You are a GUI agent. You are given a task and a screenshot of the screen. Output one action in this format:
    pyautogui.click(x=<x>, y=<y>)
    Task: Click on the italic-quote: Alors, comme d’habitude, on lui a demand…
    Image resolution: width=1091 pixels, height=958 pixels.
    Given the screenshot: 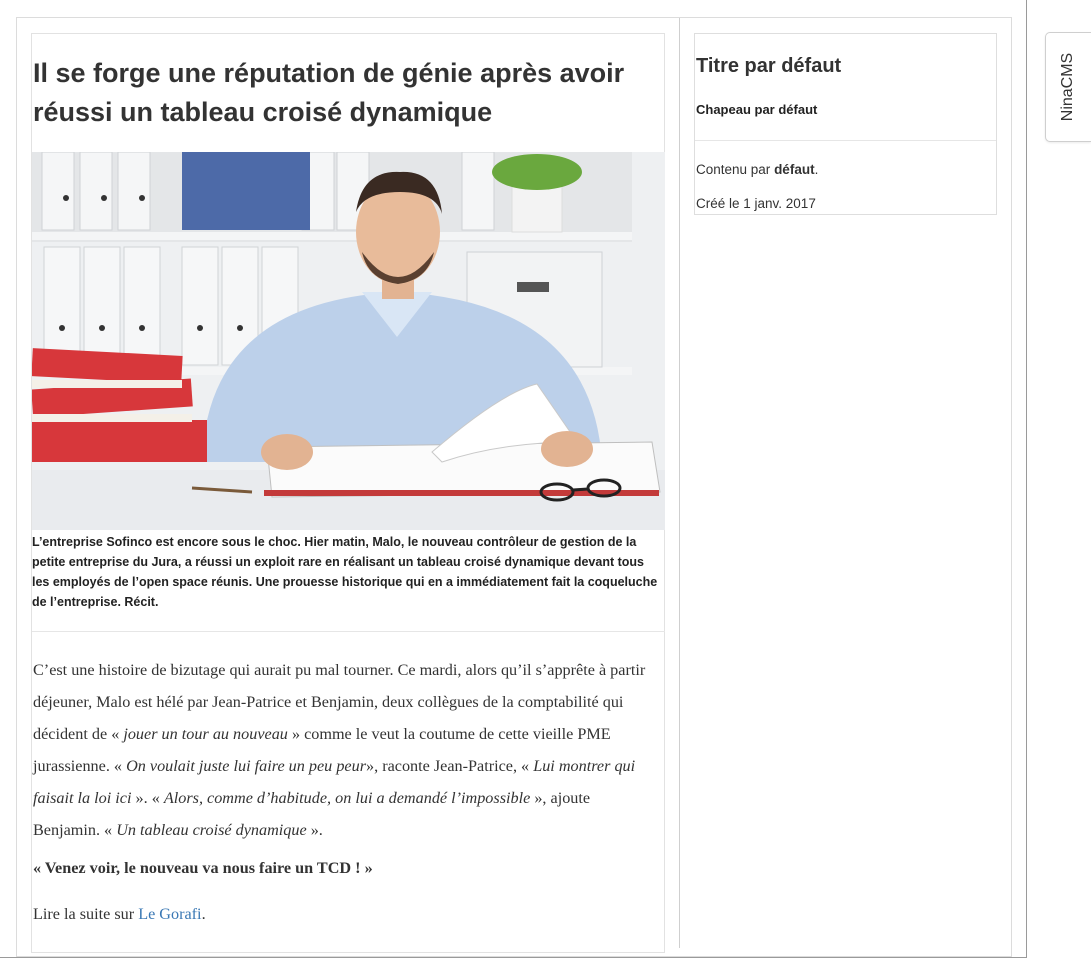 What is the action you would take?
    pyautogui.click(x=347, y=798)
    